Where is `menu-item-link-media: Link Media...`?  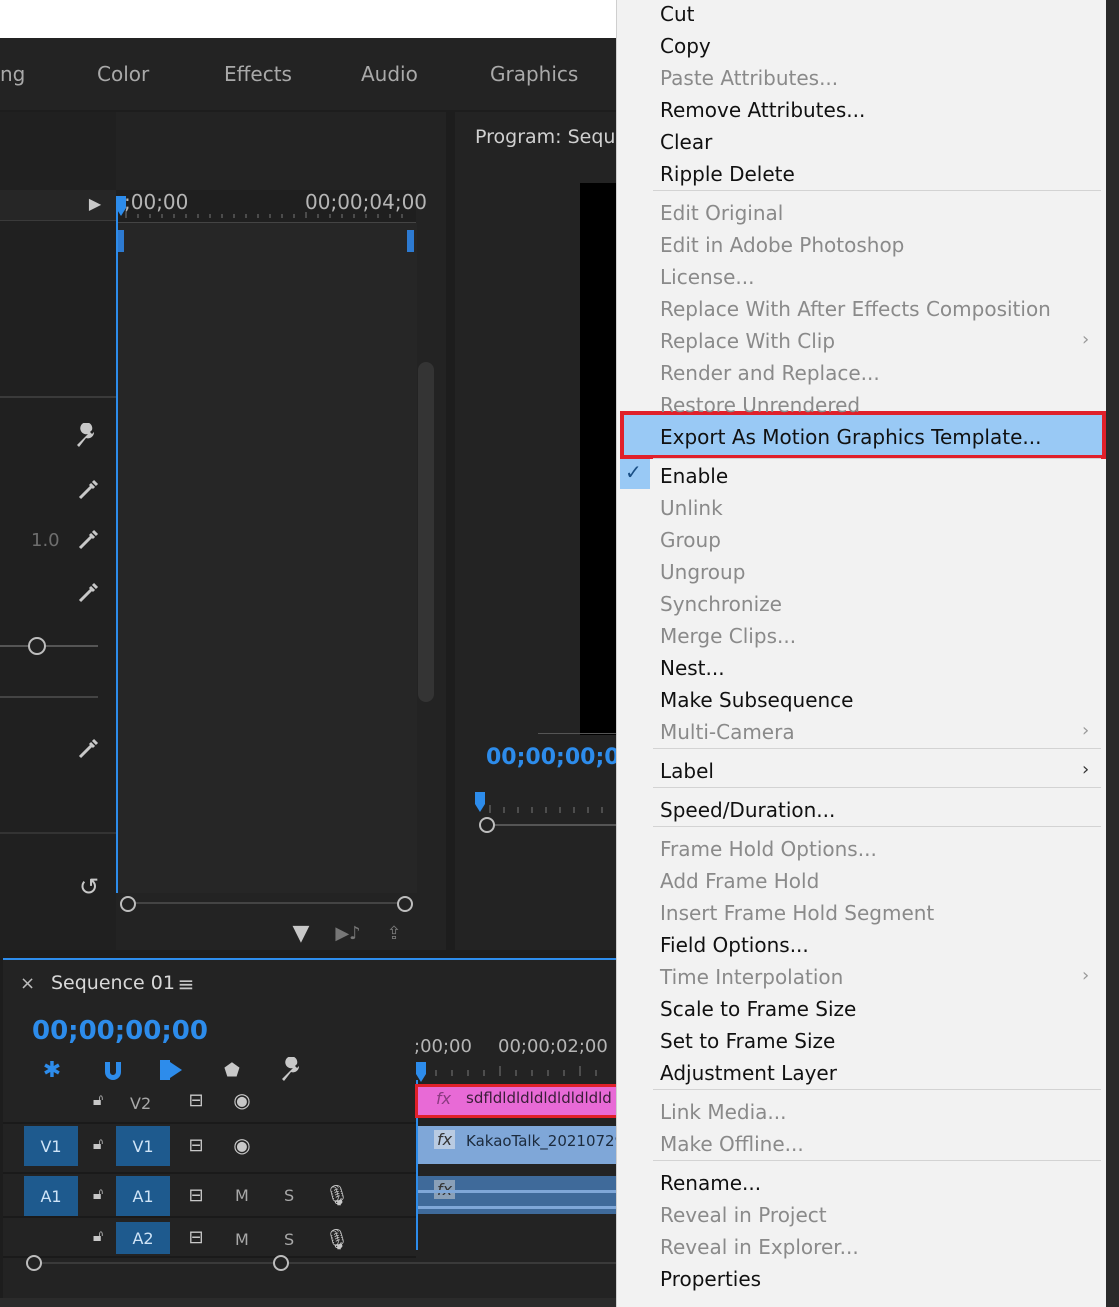
menu-item-link-media: Link Media... is located at coordinates (723, 1112).